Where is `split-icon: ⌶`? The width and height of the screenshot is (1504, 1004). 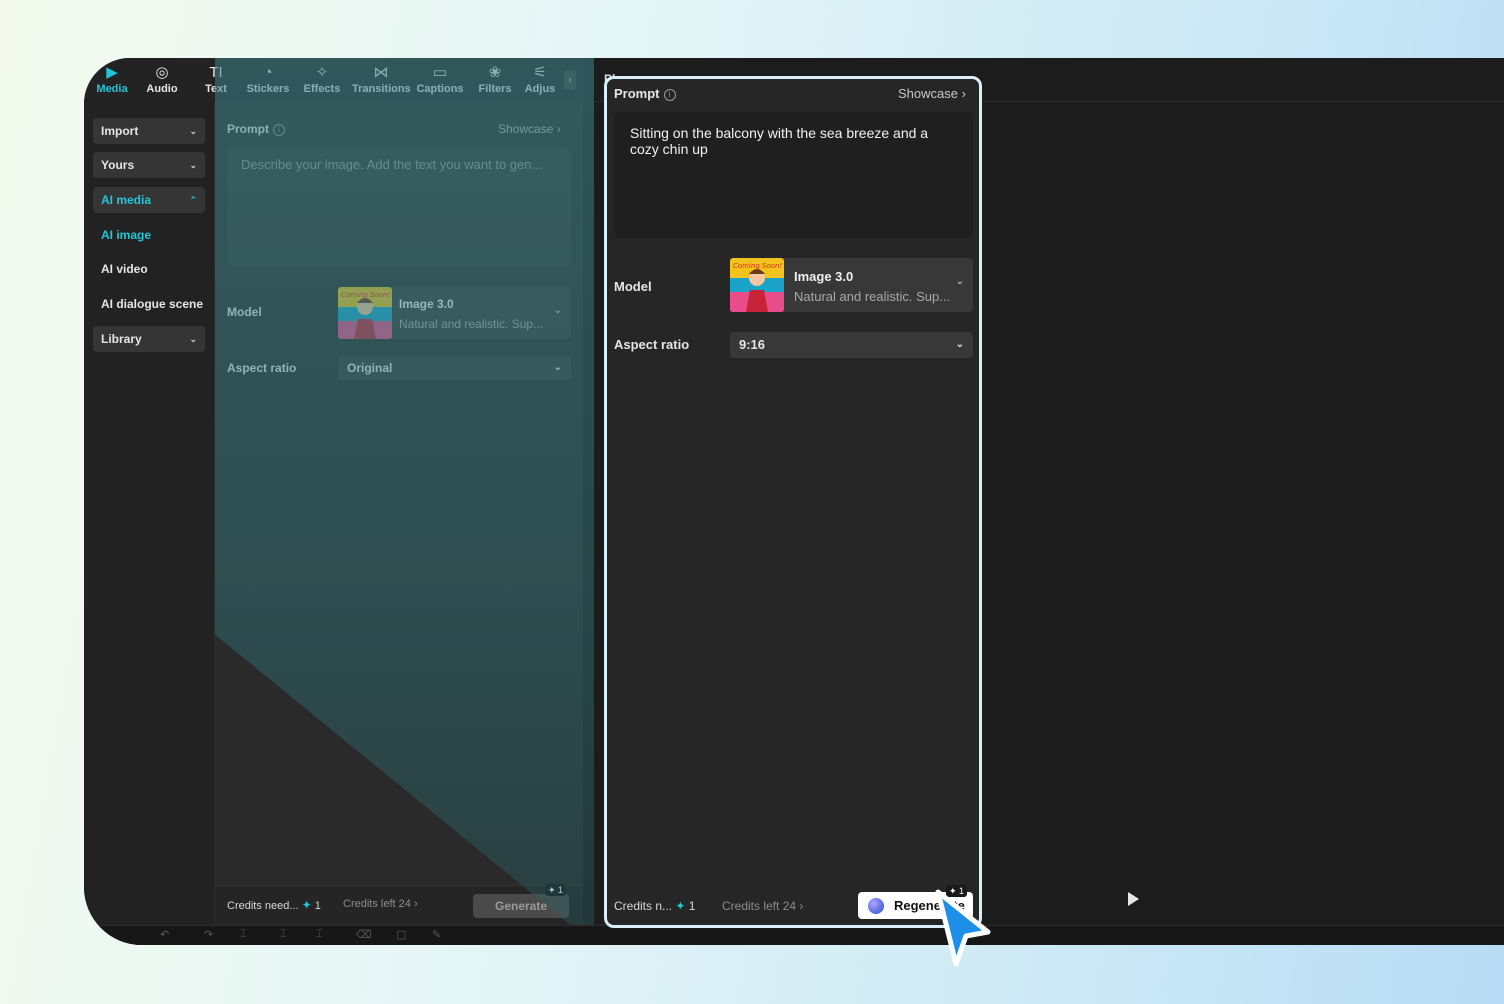 split-icon: ⌶ is located at coordinates (243, 934).